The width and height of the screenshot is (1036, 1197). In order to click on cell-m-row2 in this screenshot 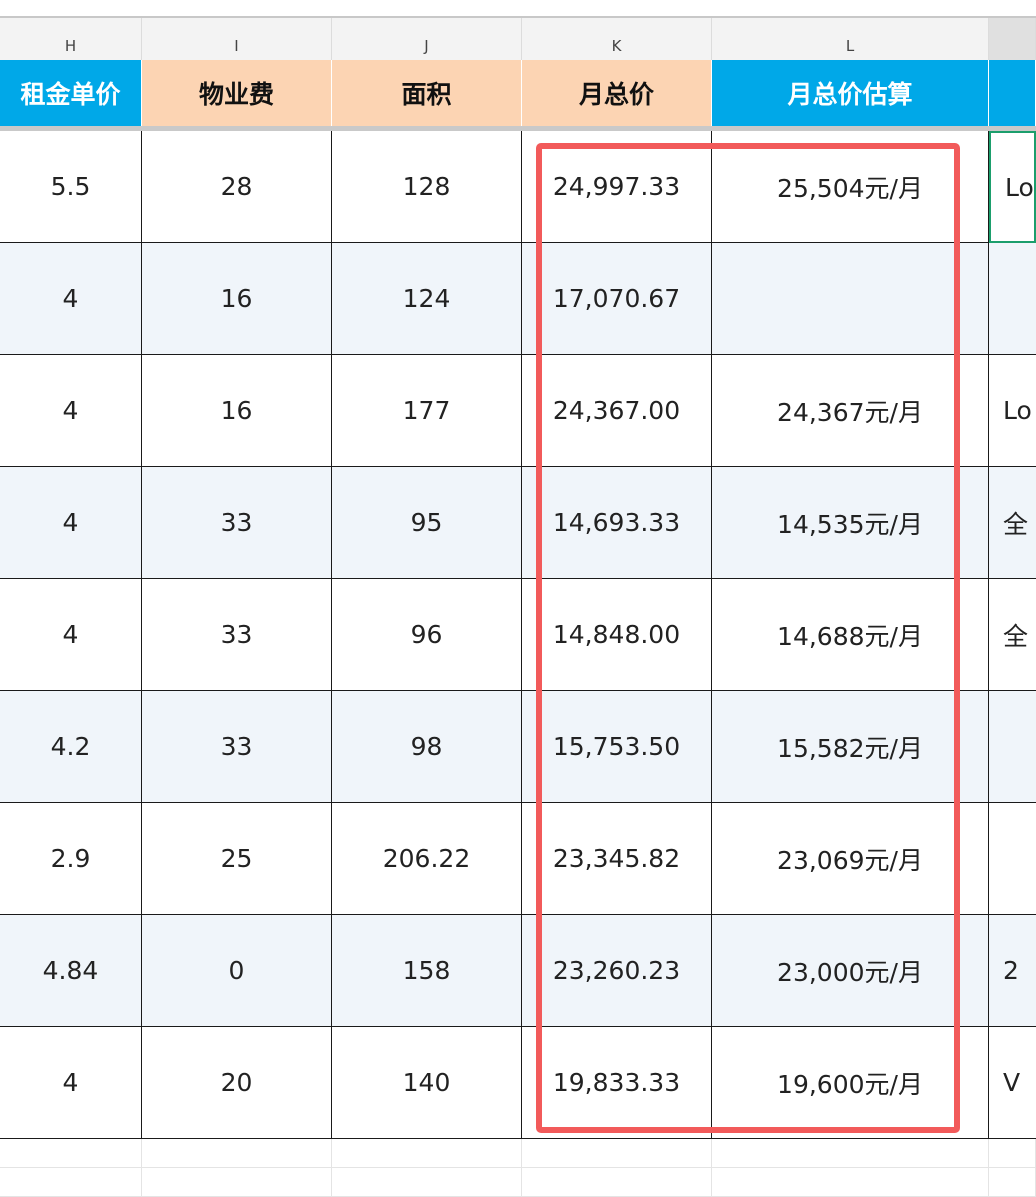, I will do `click(1012, 299)`.